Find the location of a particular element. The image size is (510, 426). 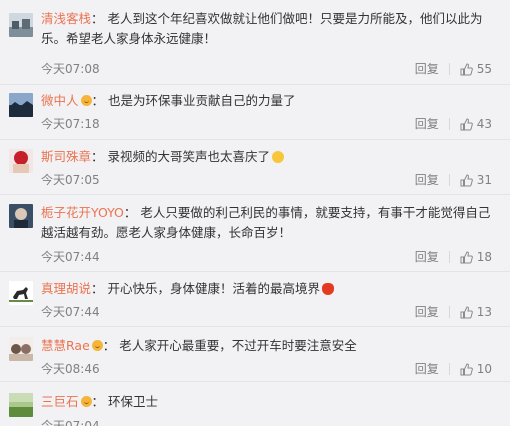

comment-text: 环保卫士 is located at coordinates (133, 401).